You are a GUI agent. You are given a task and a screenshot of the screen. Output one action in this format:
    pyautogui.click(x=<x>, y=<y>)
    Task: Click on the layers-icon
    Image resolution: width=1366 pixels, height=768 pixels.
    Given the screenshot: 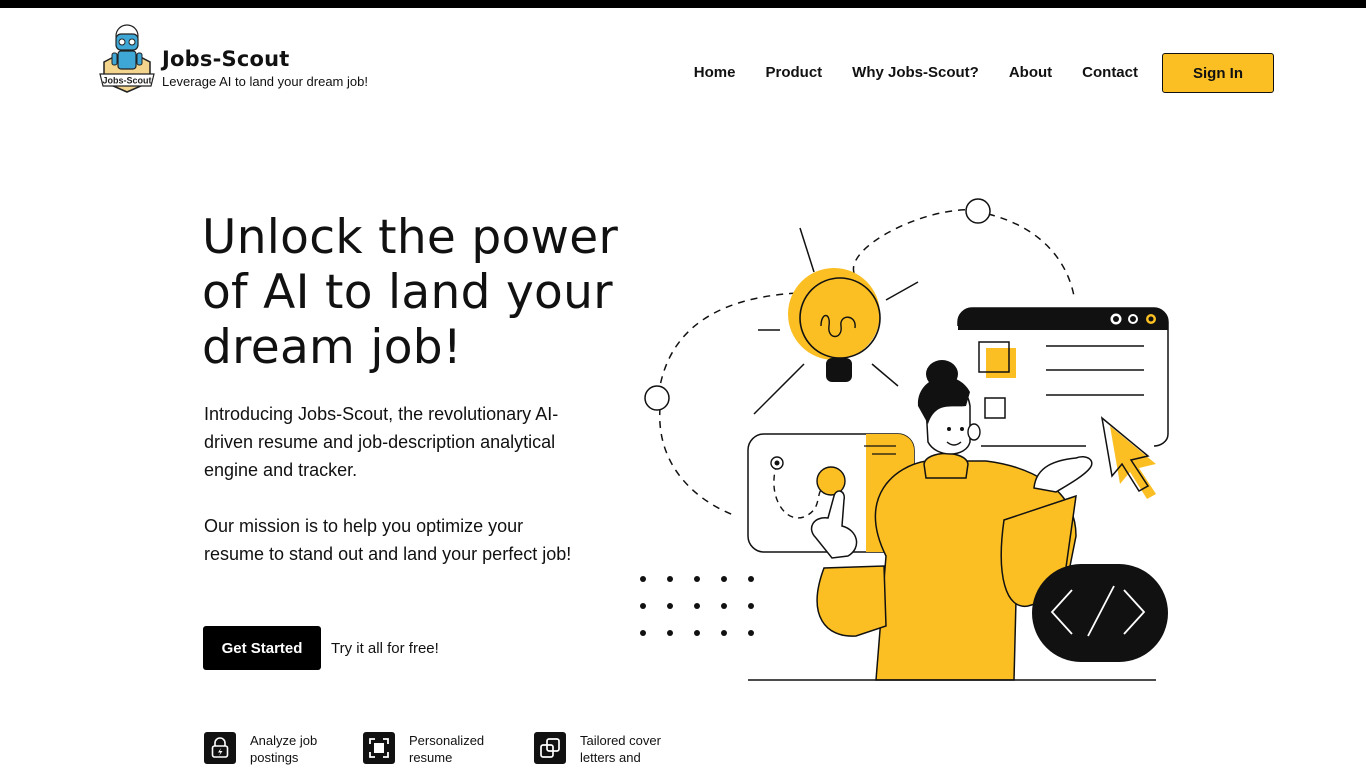 What is the action you would take?
    pyautogui.click(x=550, y=748)
    